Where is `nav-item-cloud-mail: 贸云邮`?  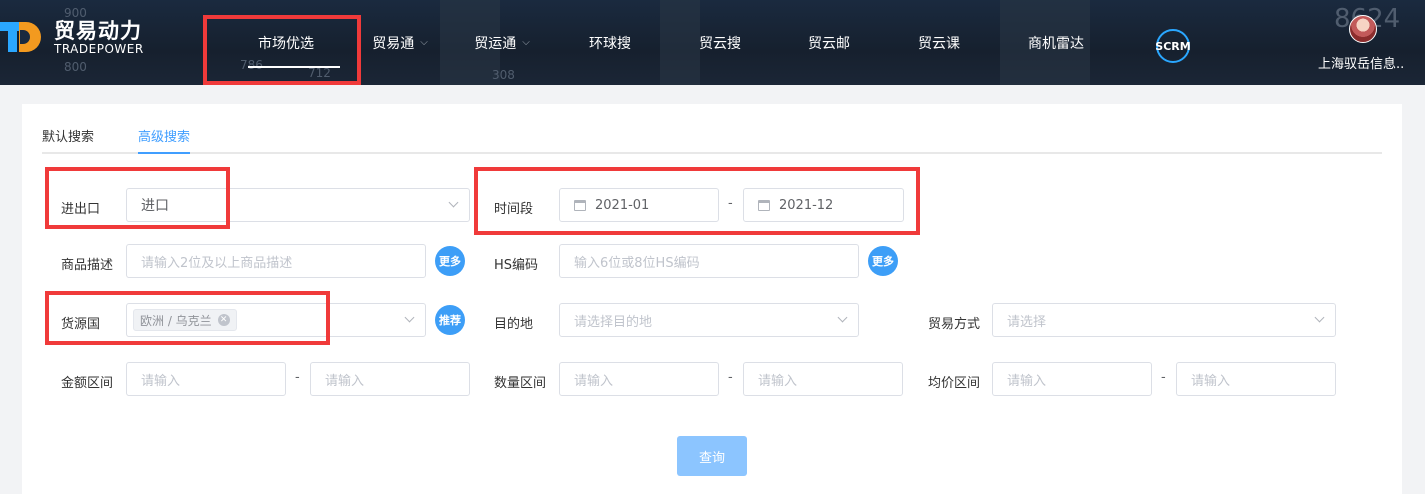
nav-item-cloud-mail: 贸云邮 is located at coordinates (829, 42).